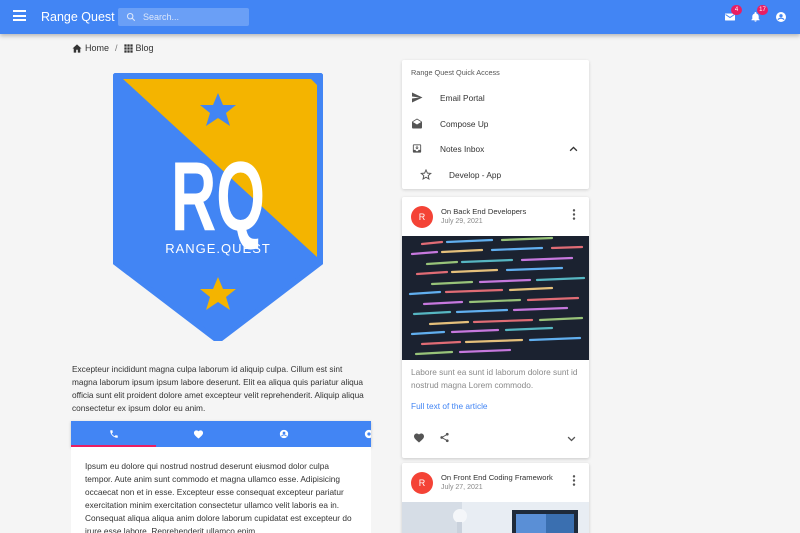 This screenshot has height=533, width=800. Describe the element at coordinates (417, 148) in the screenshot. I see `inbox-icon` at that location.